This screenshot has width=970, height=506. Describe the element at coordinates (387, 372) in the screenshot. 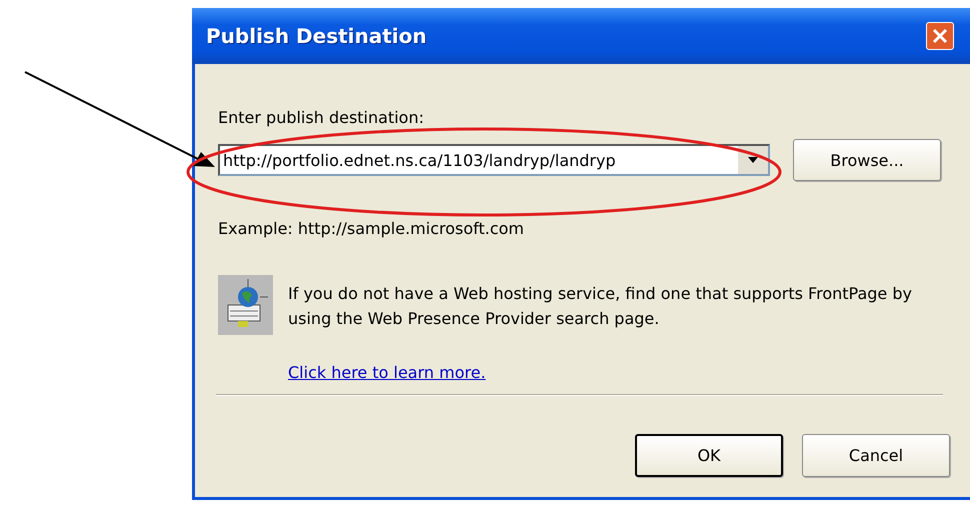

I see `learn-more-link: Click here to learn more.` at that location.